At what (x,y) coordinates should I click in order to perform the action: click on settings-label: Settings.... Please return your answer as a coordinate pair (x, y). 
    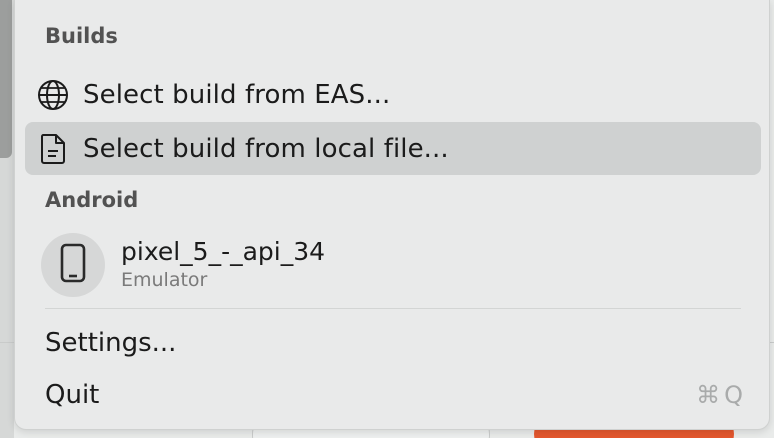
    Looking at the image, I should click on (111, 343).